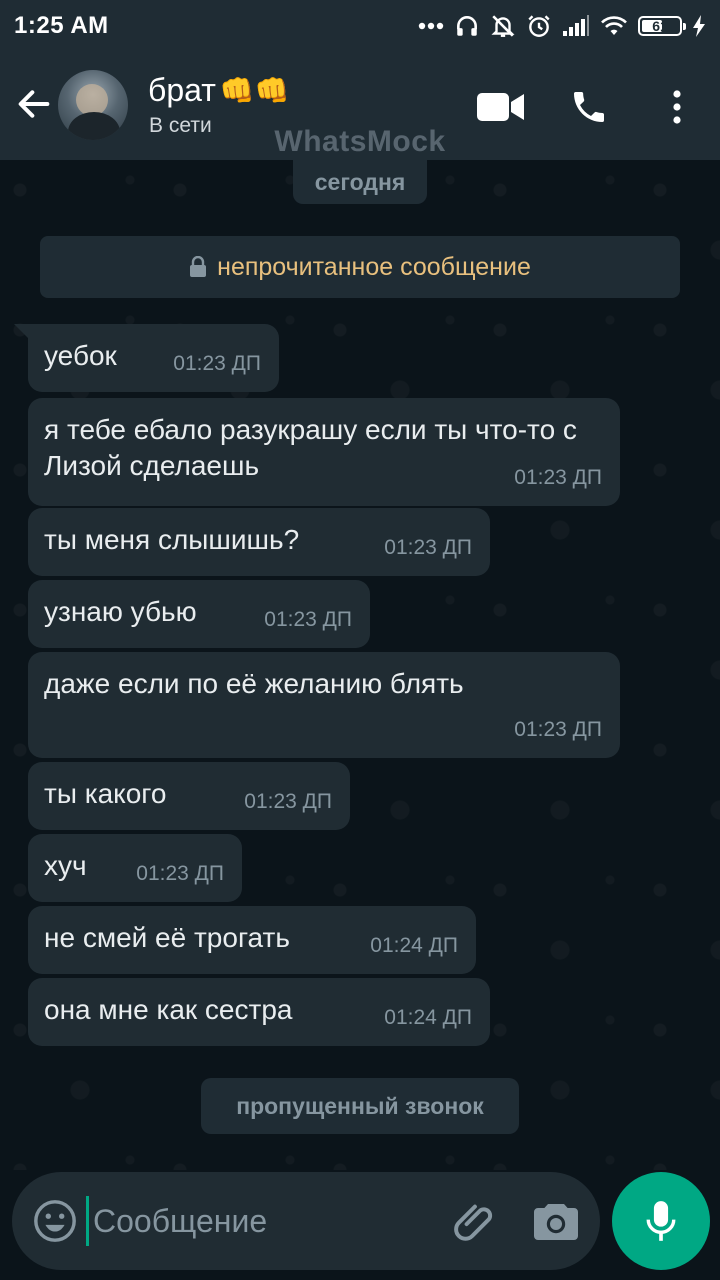 The image size is (720, 1280). What do you see at coordinates (256, 1221) in the screenshot?
I see `message-input` at bounding box center [256, 1221].